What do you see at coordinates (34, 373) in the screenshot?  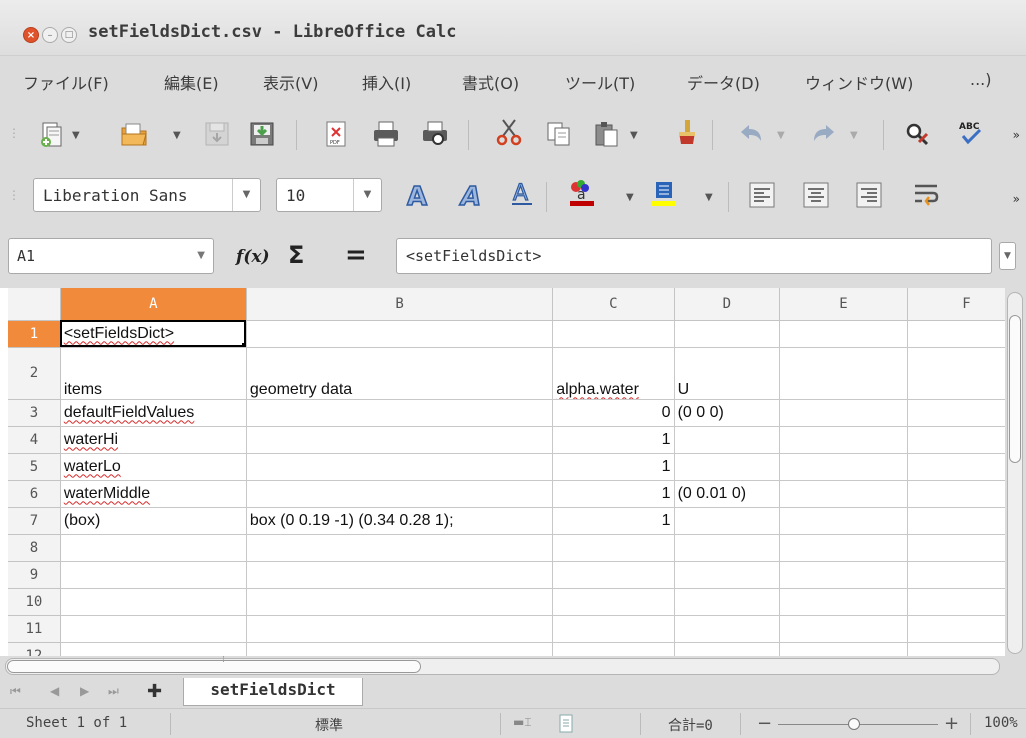 I see `row-header: 2` at bounding box center [34, 373].